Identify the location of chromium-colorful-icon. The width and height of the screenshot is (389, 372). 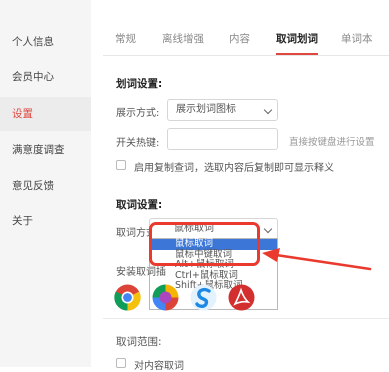
(165, 297).